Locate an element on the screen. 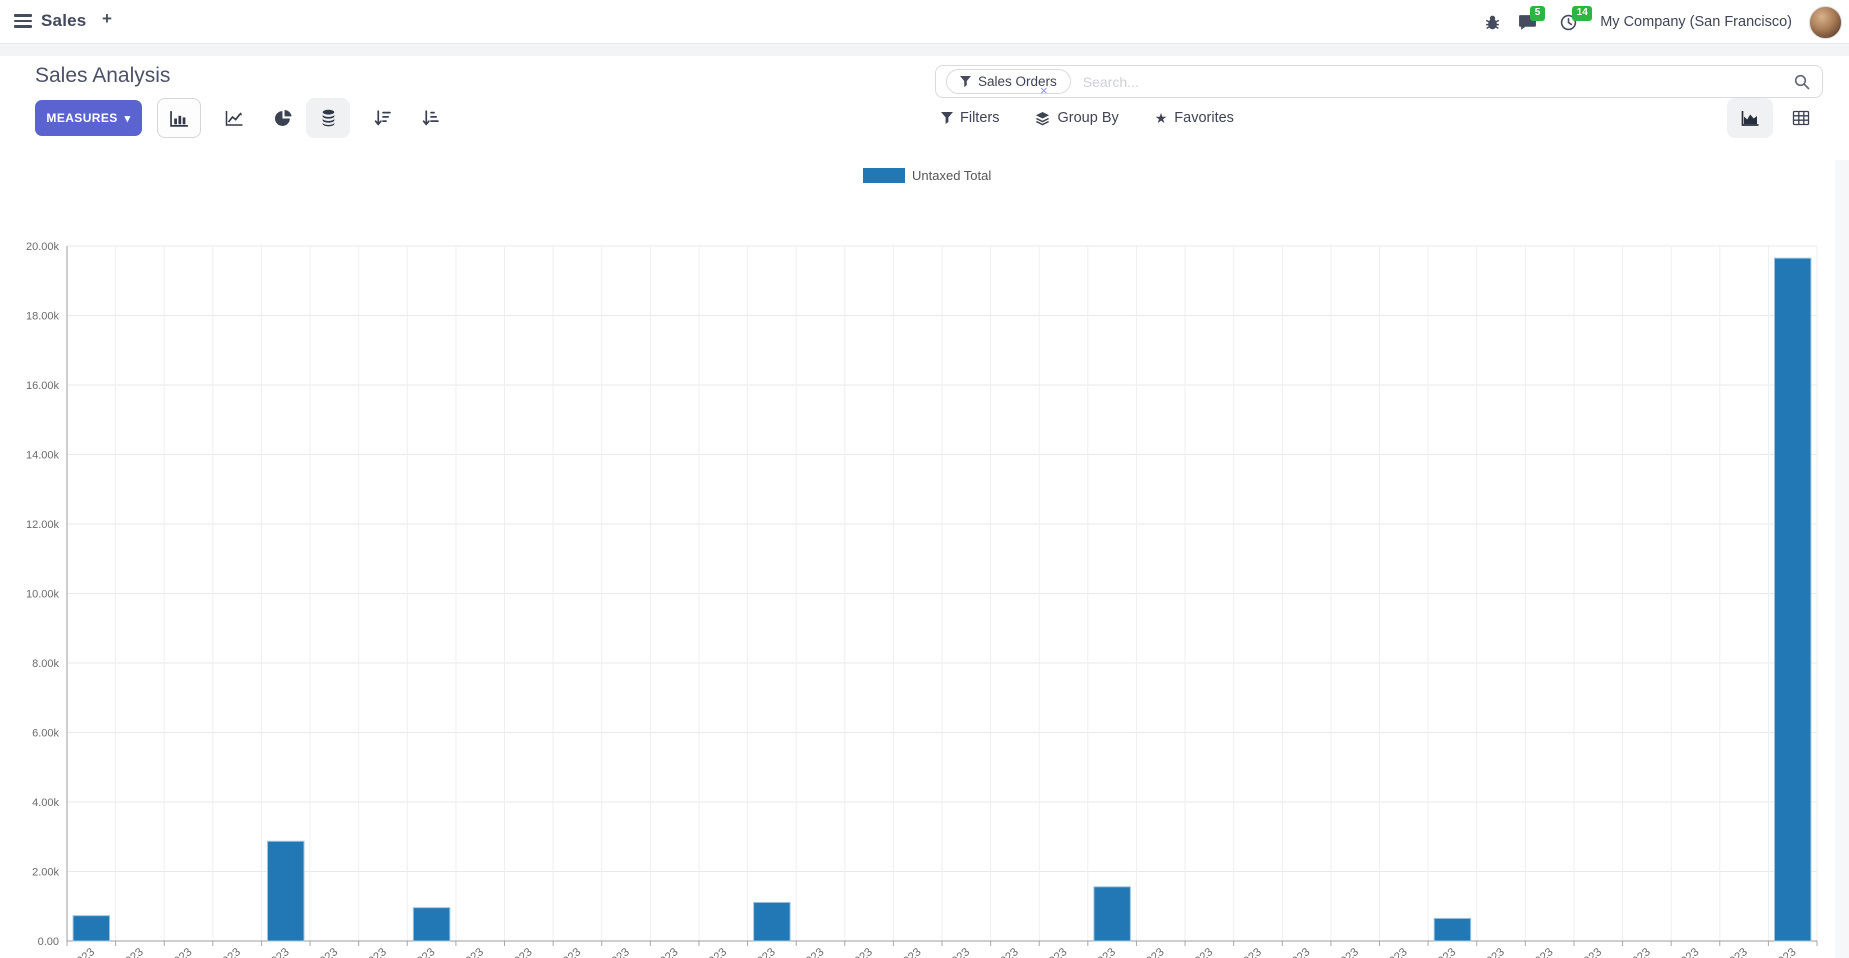 The image size is (1849, 958). search-options-row: Filters Group By ★ Favorites is located at coordinates (1087, 118).